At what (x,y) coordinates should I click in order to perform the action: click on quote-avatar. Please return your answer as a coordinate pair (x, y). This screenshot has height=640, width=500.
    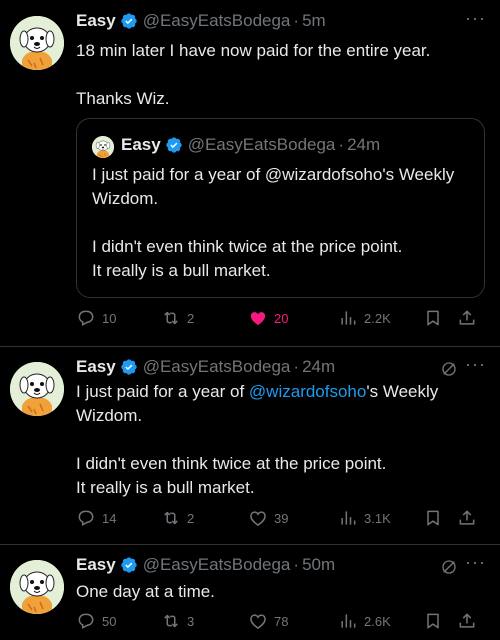
    Looking at the image, I should click on (103, 147).